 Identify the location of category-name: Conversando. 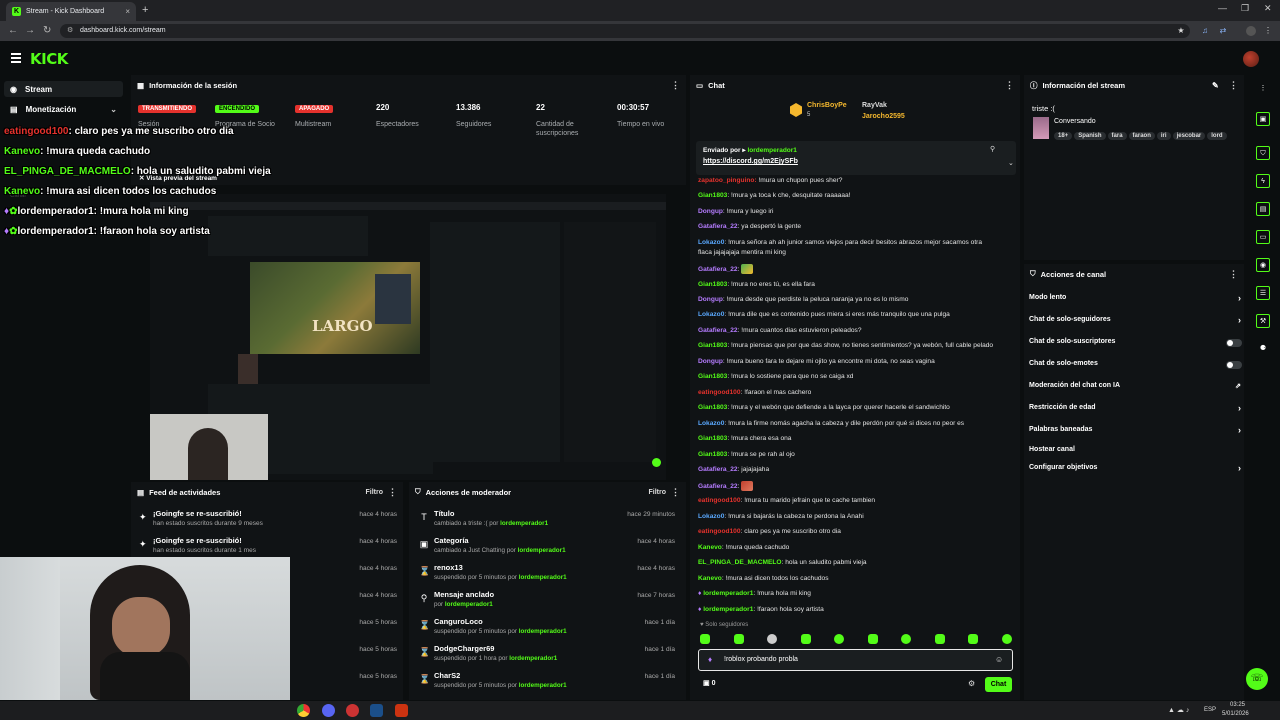
(1075, 121).